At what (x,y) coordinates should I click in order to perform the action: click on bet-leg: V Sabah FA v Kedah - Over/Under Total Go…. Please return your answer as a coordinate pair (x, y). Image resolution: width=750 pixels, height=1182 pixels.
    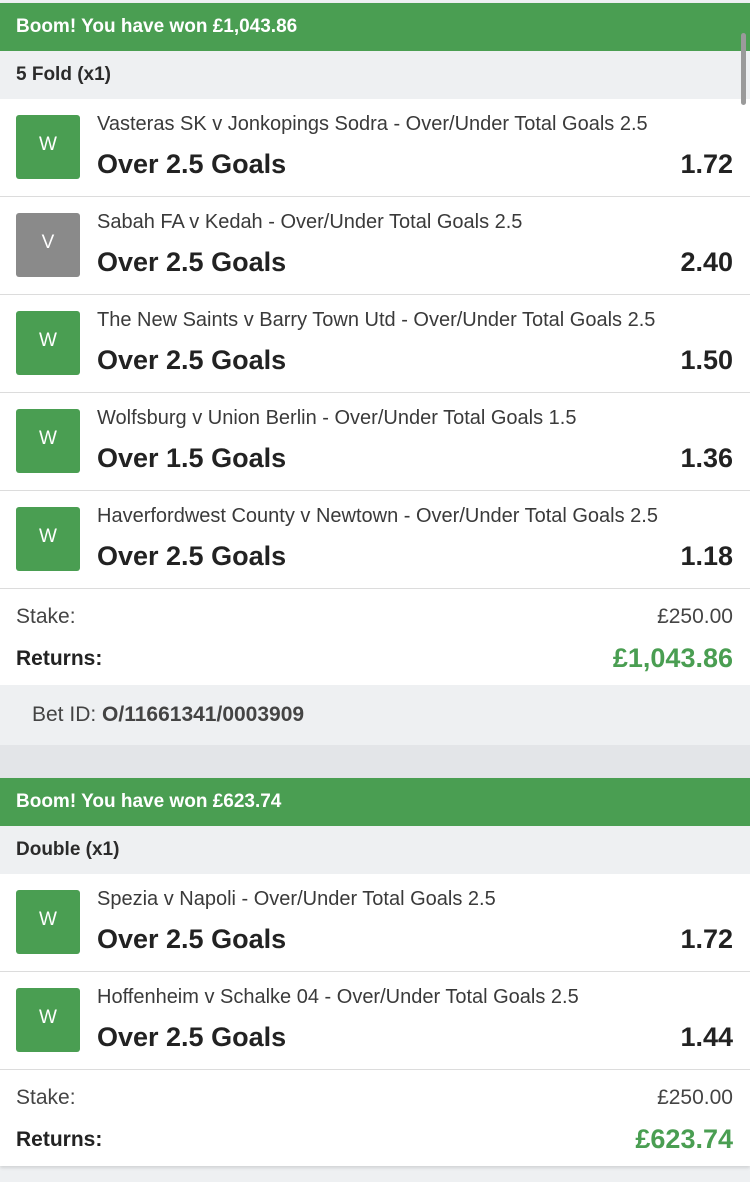
    Looking at the image, I should click on (375, 245).